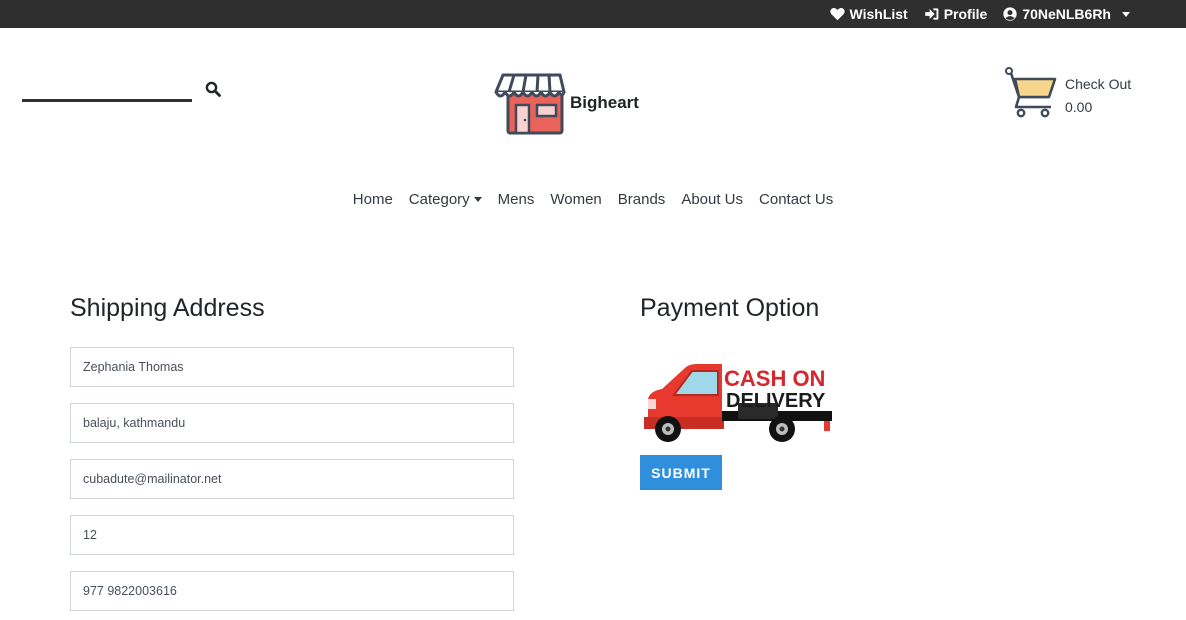  Describe the element at coordinates (593, 14) in the screenshot. I see `top-bar: WishList Profile 70NeNLB6Rh` at that location.